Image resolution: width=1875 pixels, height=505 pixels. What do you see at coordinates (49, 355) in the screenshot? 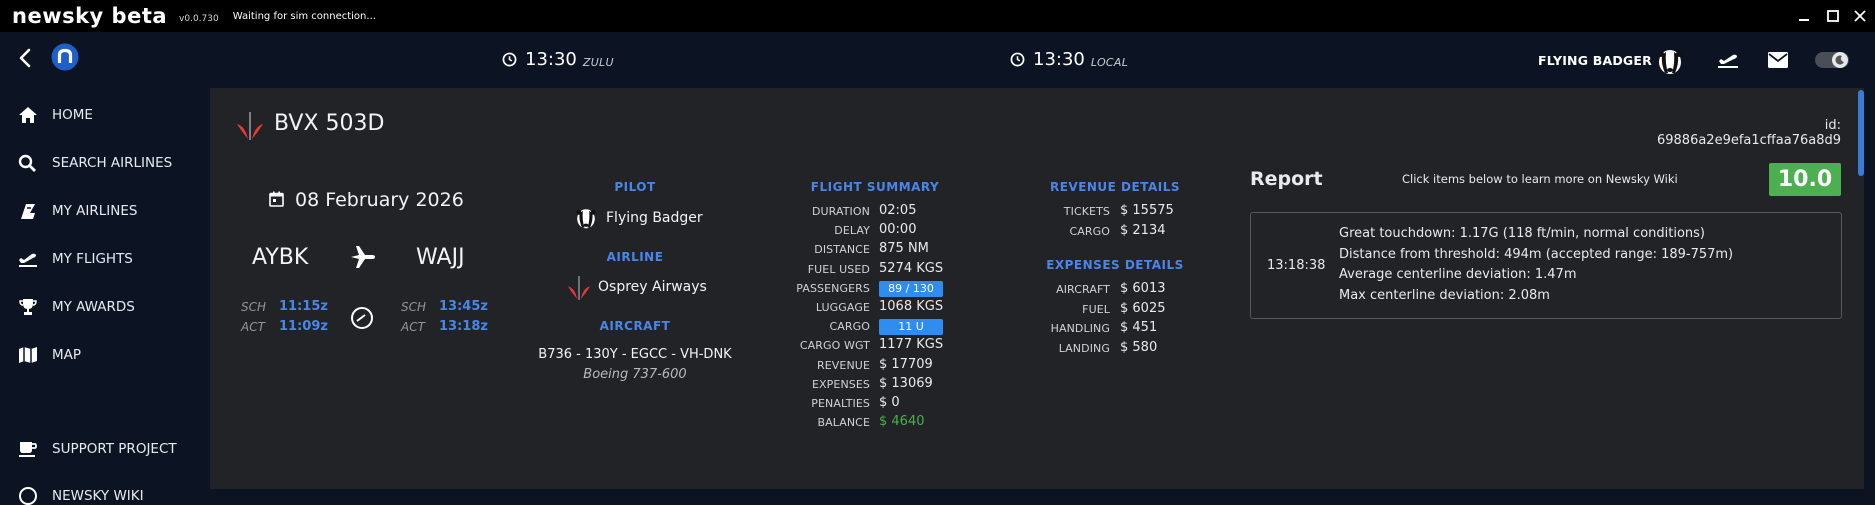
I see `sidebar-item-map: MAP` at bounding box center [49, 355].